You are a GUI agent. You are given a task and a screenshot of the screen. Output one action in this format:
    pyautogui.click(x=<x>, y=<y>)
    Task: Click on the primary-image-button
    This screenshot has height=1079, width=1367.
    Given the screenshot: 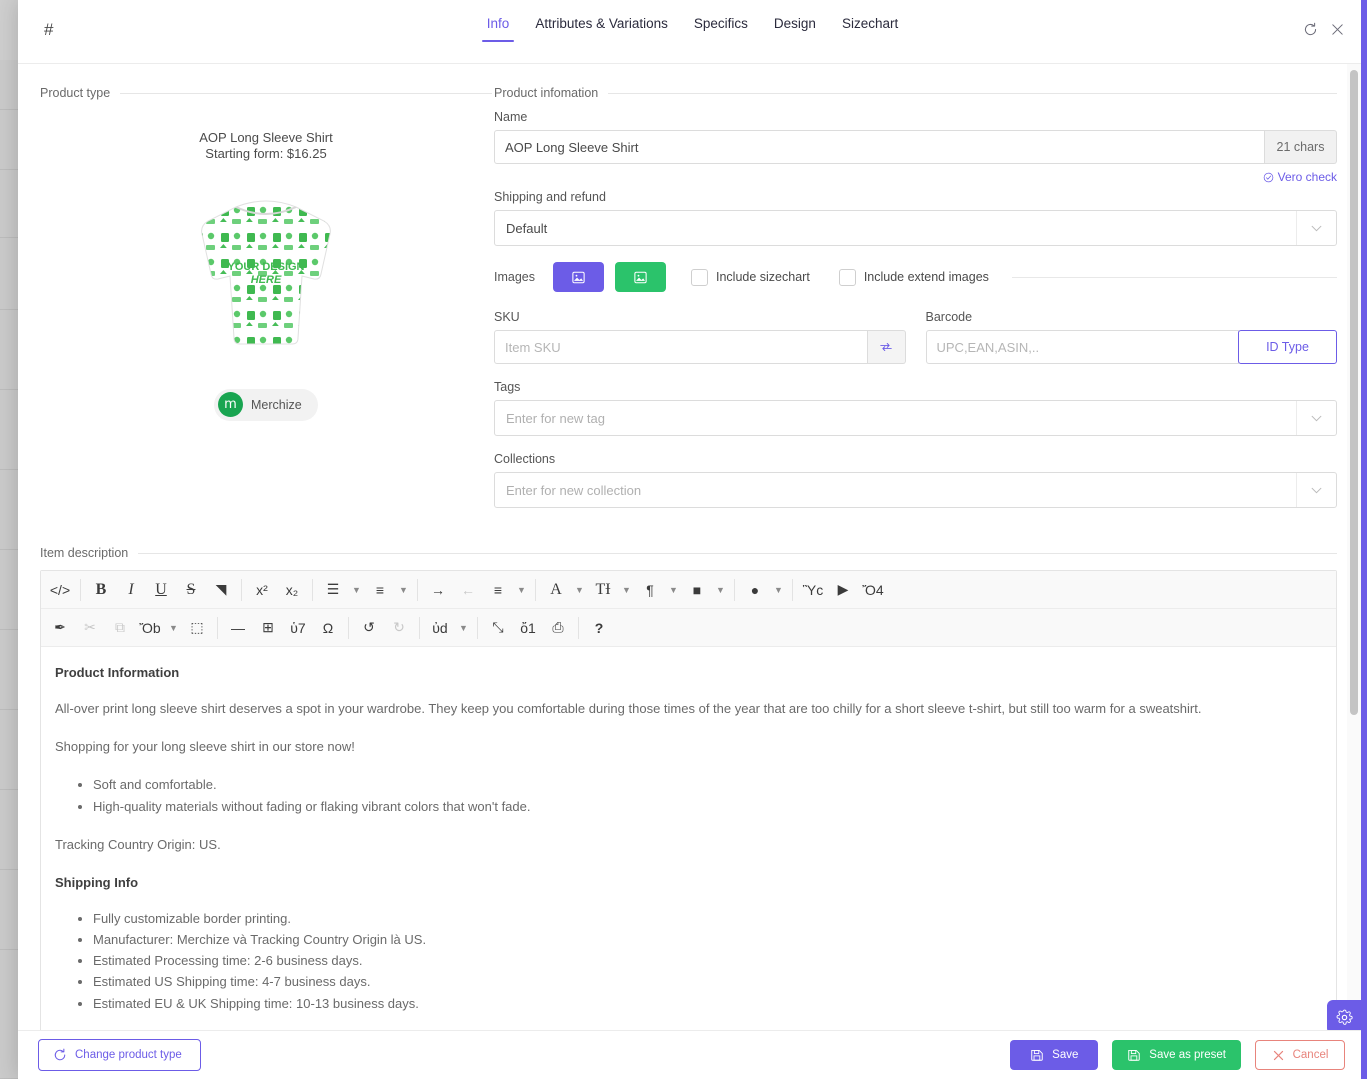 What is the action you would take?
    pyautogui.click(x=578, y=277)
    